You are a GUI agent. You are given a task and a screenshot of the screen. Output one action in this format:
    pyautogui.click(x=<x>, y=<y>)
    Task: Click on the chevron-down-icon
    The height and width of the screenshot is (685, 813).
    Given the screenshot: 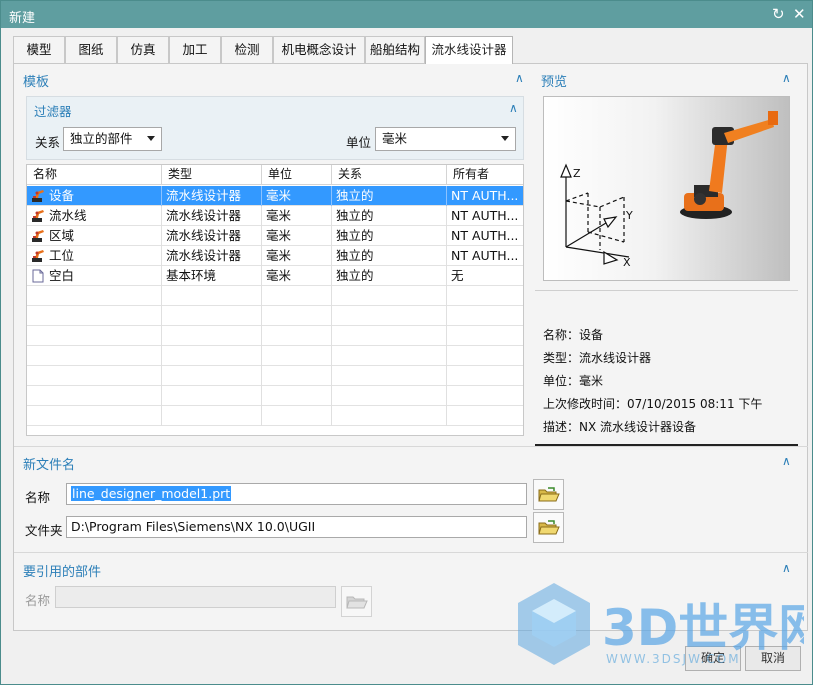 What is the action you would take?
    pyautogui.click(x=505, y=138)
    